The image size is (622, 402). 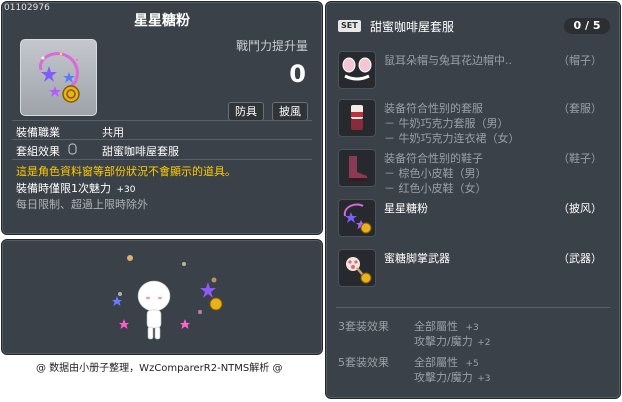 What do you see at coordinates (63, 188) in the screenshot?
I see `charm-label: 裝備時僅限1次魅力` at bounding box center [63, 188].